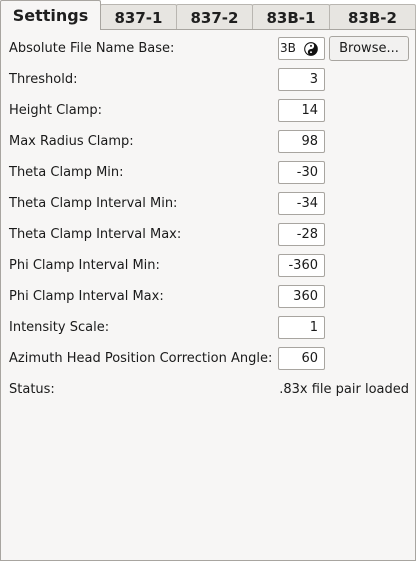 Image resolution: width=416 pixels, height=561 pixels. Describe the element at coordinates (86, 296) in the screenshot. I see `phi-clamp-interval-max-label: Phi Clamp Interval Max:` at that location.